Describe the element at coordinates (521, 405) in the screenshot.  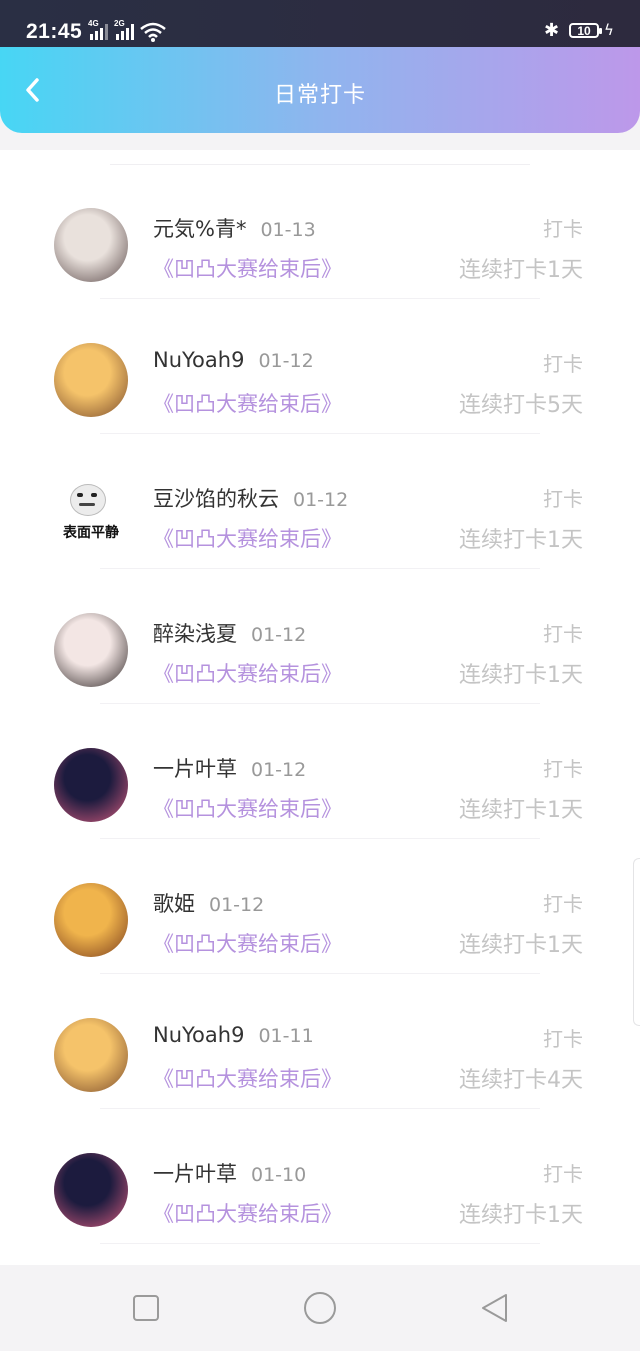
I see `streak-count: 连续打卡5天` at that location.